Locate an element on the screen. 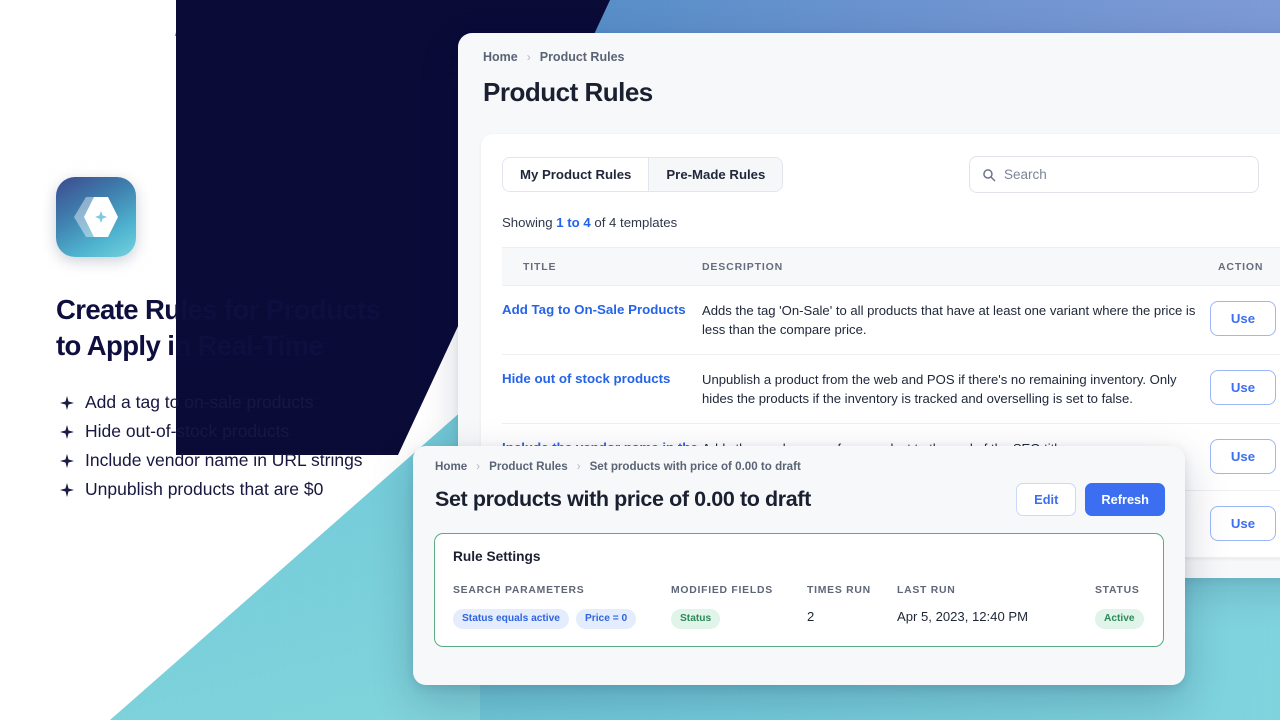 The height and width of the screenshot is (720, 1280). column-header-action: ACTION is located at coordinates (1245, 266).